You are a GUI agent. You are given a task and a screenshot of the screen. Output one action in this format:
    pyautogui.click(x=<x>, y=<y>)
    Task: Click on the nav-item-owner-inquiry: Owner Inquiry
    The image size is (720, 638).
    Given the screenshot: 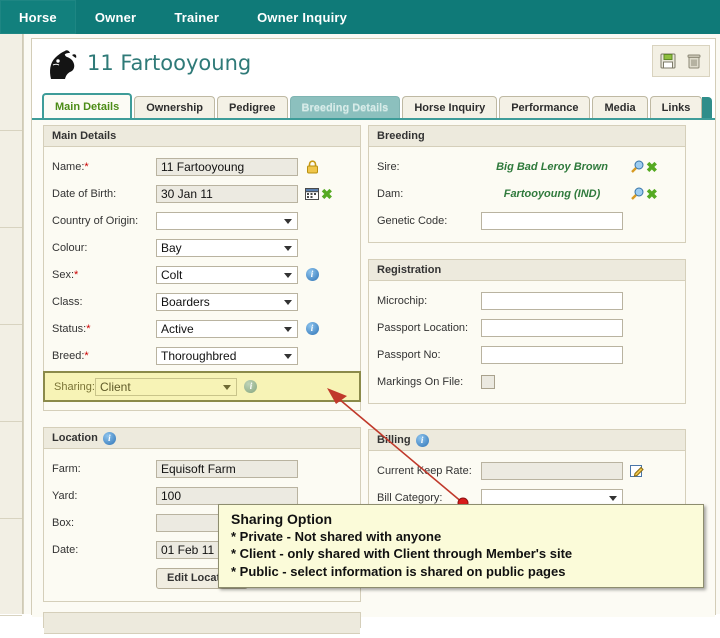 What is the action you would take?
    pyautogui.click(x=302, y=17)
    